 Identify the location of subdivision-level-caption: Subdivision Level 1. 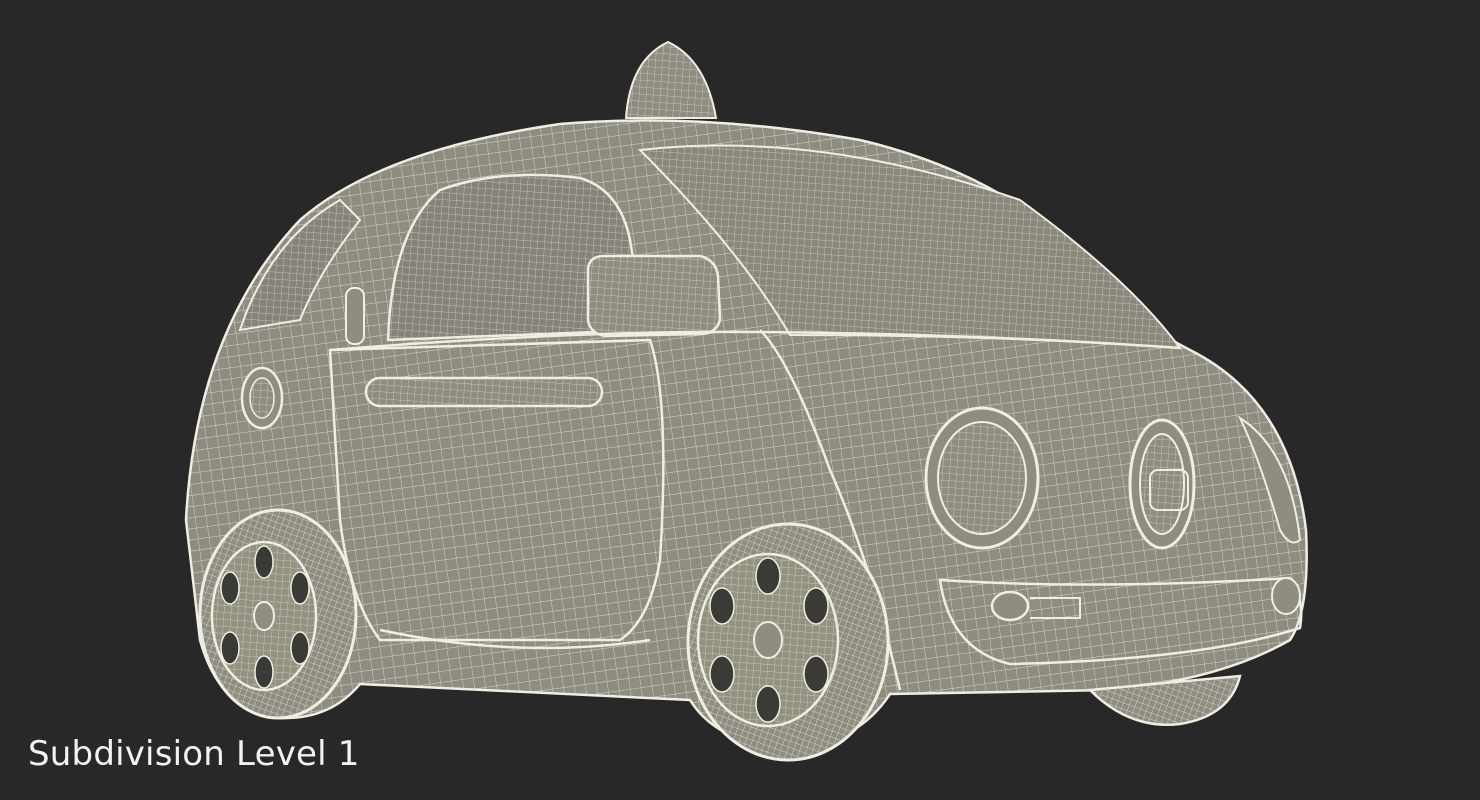
(194, 754).